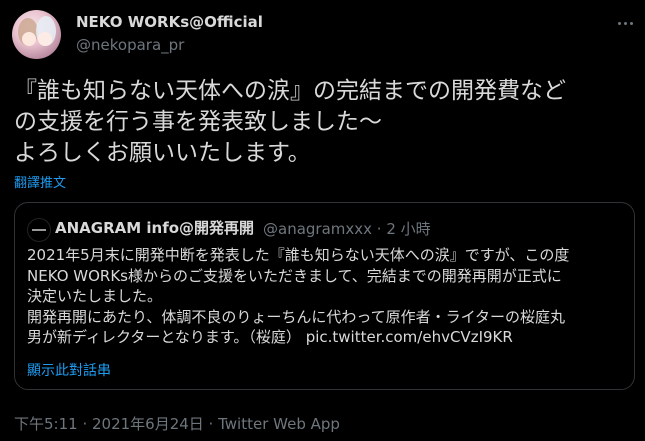 This screenshot has width=645, height=441. What do you see at coordinates (318, 229) in the screenshot?
I see `quoted-handle: @anagramxxx` at bounding box center [318, 229].